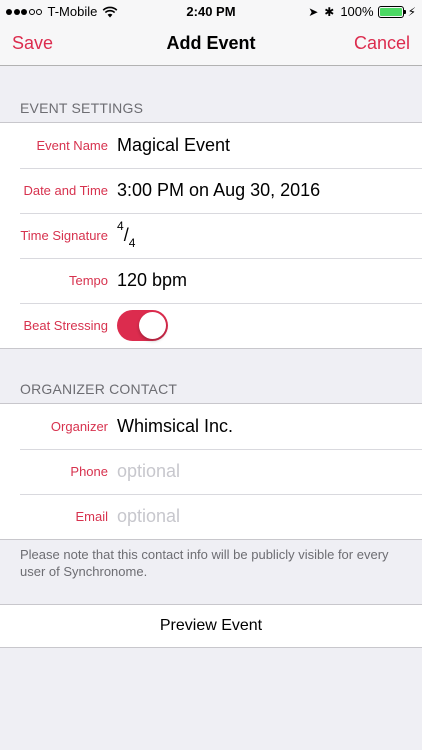  I want to click on toggle-knob, so click(152, 325).